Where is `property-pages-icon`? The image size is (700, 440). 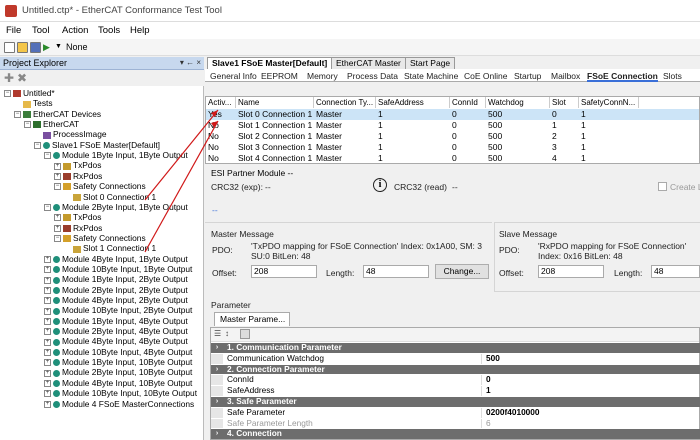
property-pages-icon is located at coordinates (245, 334).